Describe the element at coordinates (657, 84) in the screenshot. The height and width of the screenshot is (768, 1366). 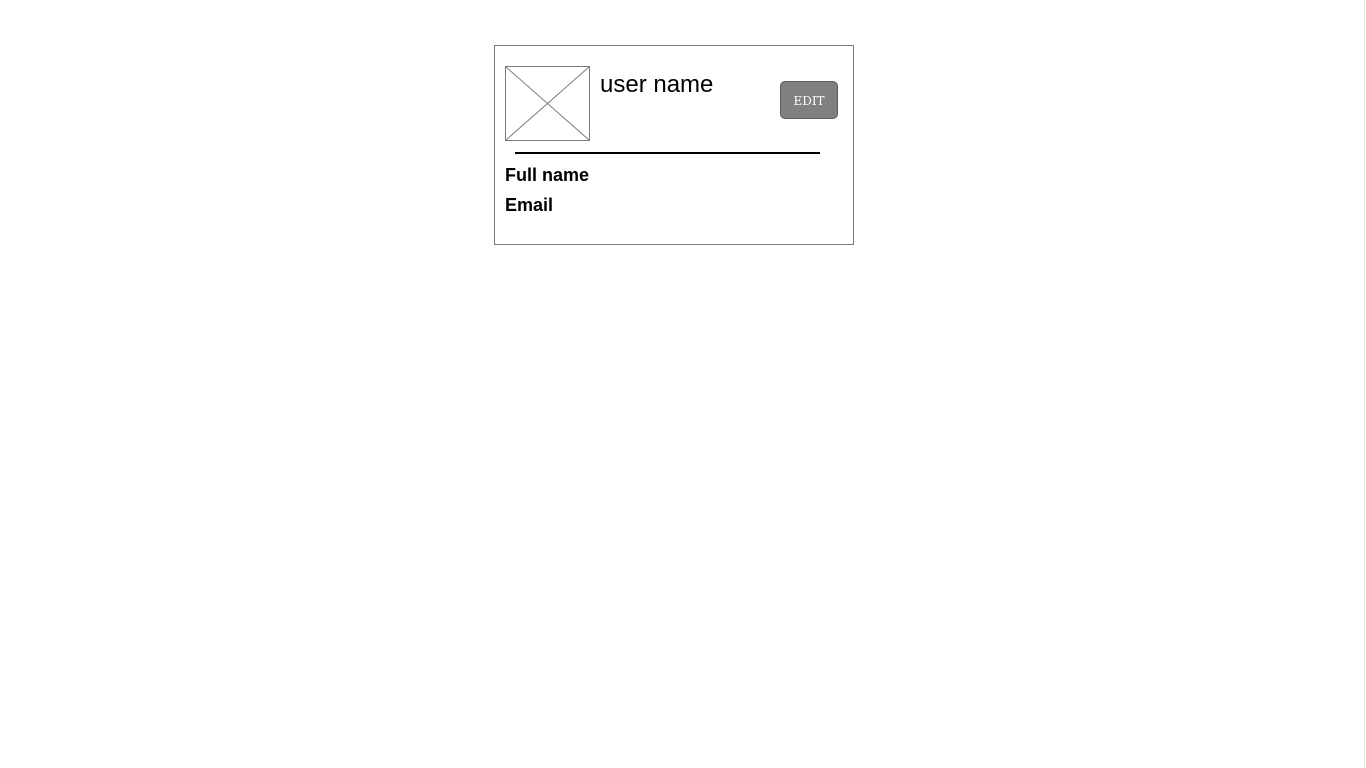
I see `username: user name` at that location.